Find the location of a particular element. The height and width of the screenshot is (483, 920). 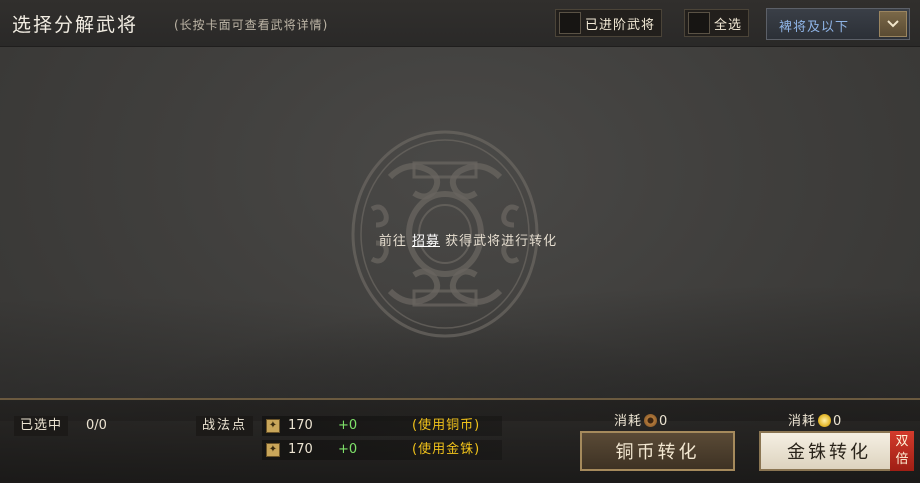

page-title: 选择分解武将 is located at coordinates (75, 25).